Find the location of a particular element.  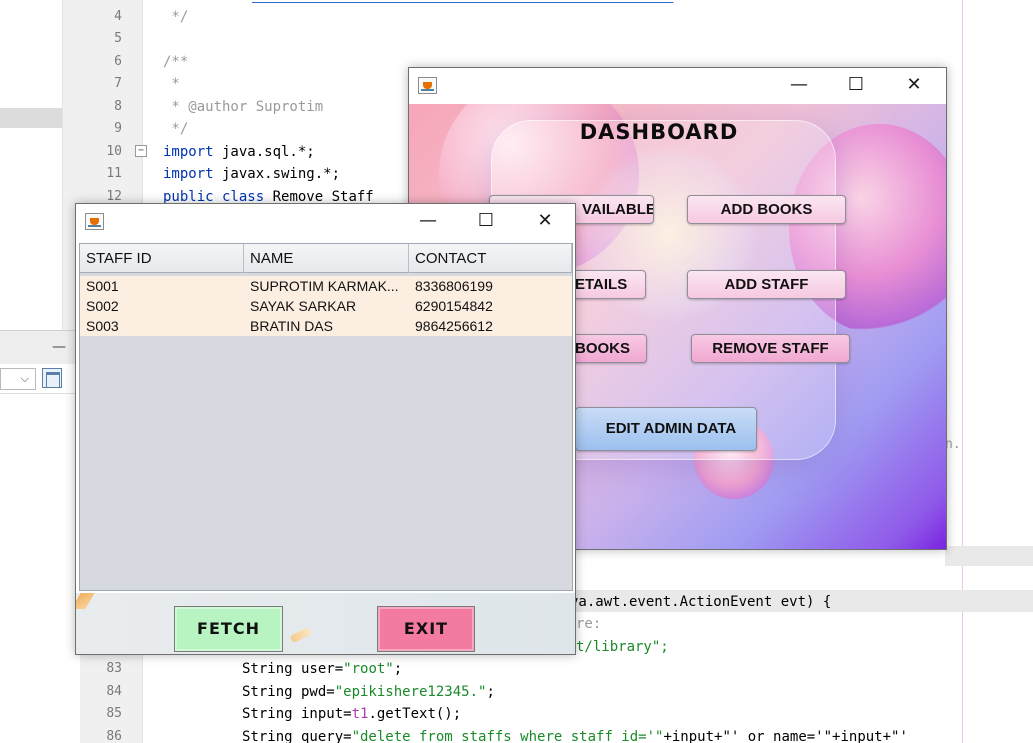

table-row: S001 SUPROTIM KARMAK... 8336806199 is located at coordinates (326, 286).